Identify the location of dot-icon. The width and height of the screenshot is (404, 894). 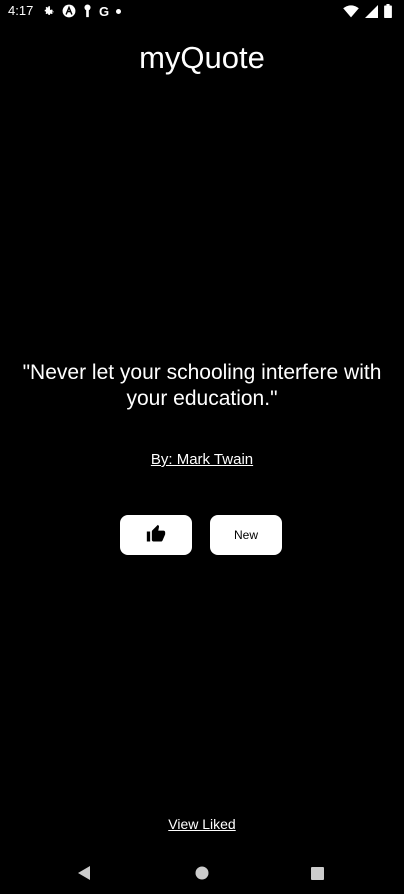
(119, 11).